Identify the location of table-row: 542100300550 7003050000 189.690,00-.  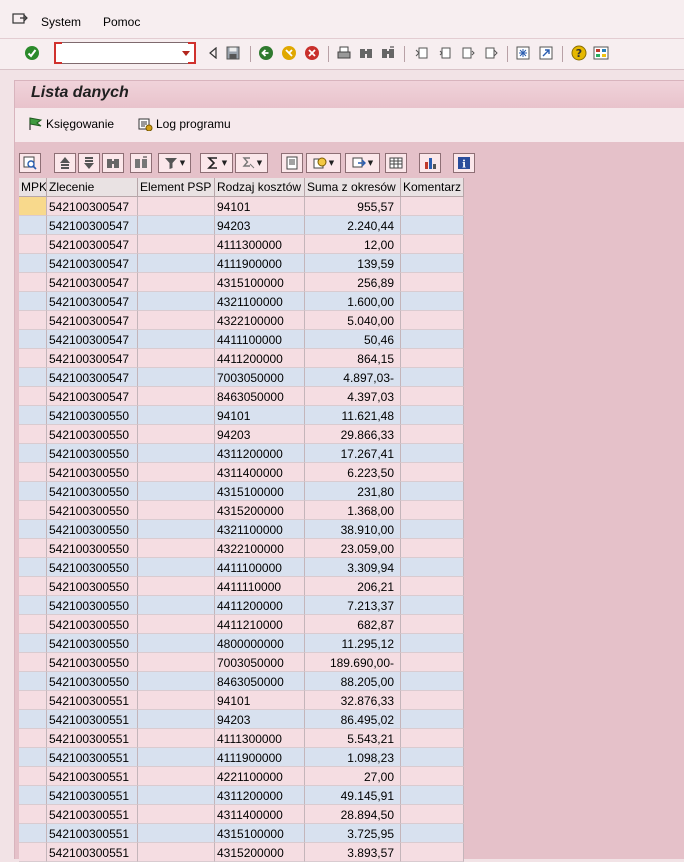
(241, 662).